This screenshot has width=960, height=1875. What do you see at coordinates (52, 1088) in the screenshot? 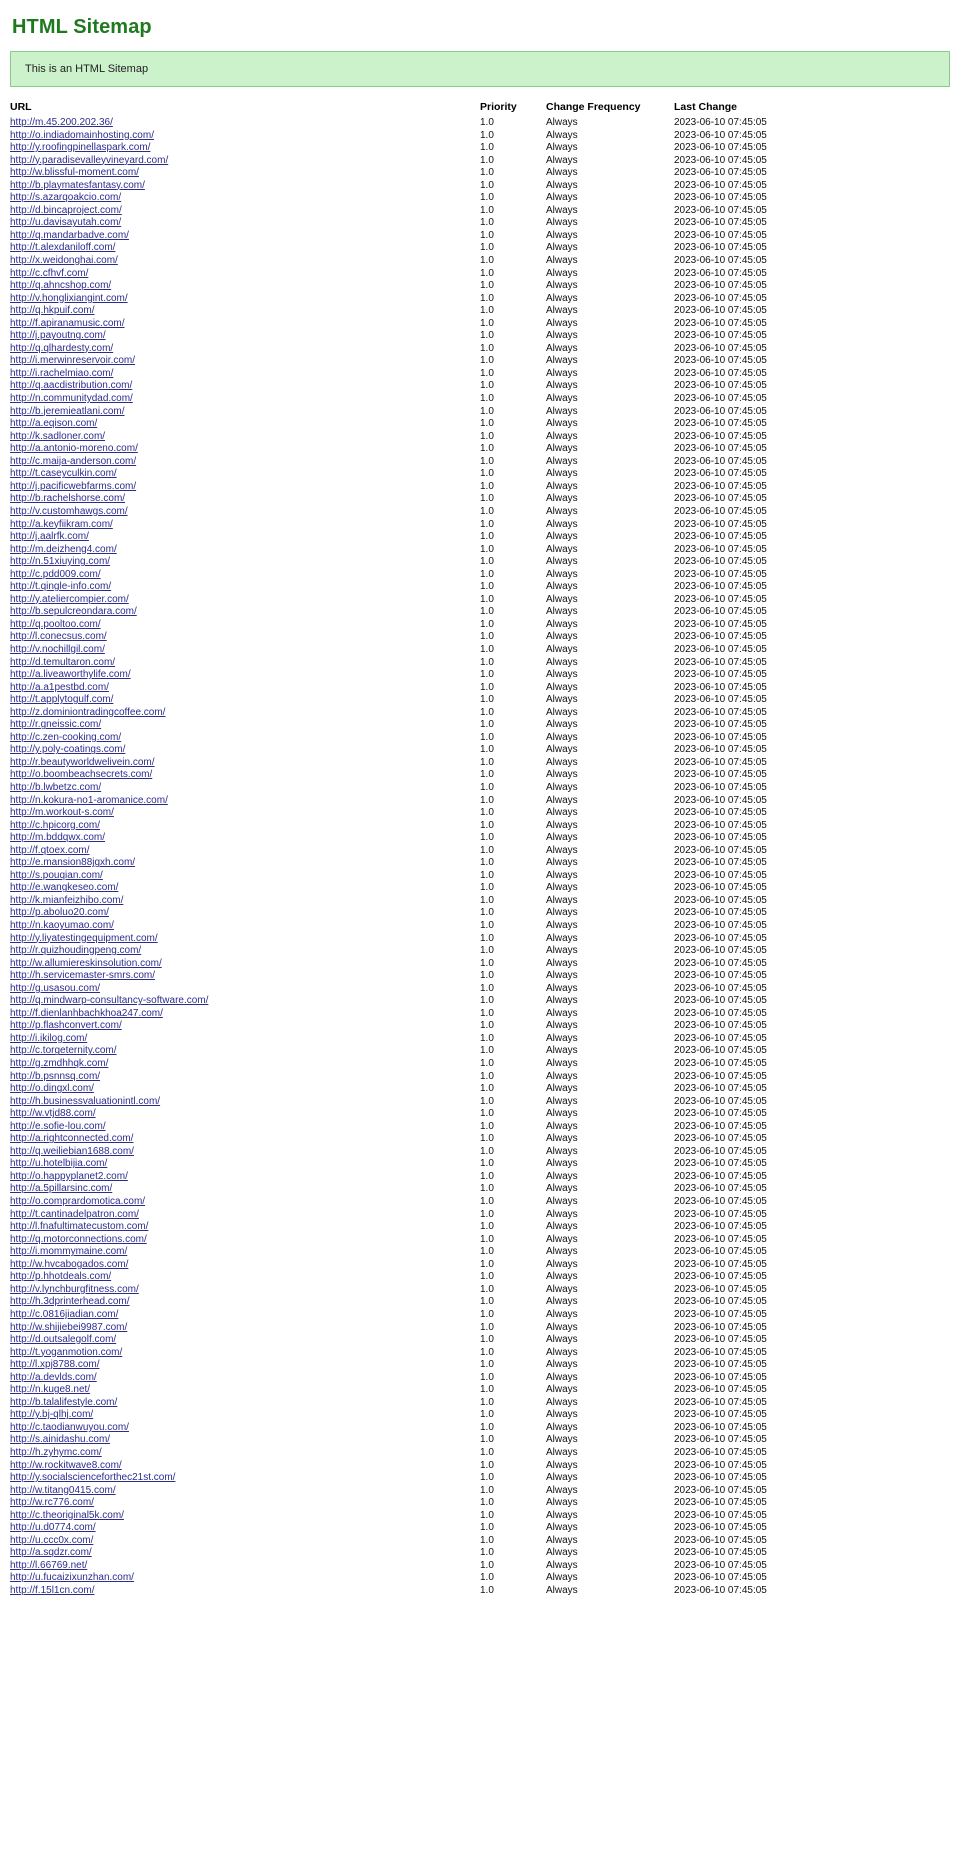
I see `sitemap-url-link: http://o.dingxl.com/` at bounding box center [52, 1088].